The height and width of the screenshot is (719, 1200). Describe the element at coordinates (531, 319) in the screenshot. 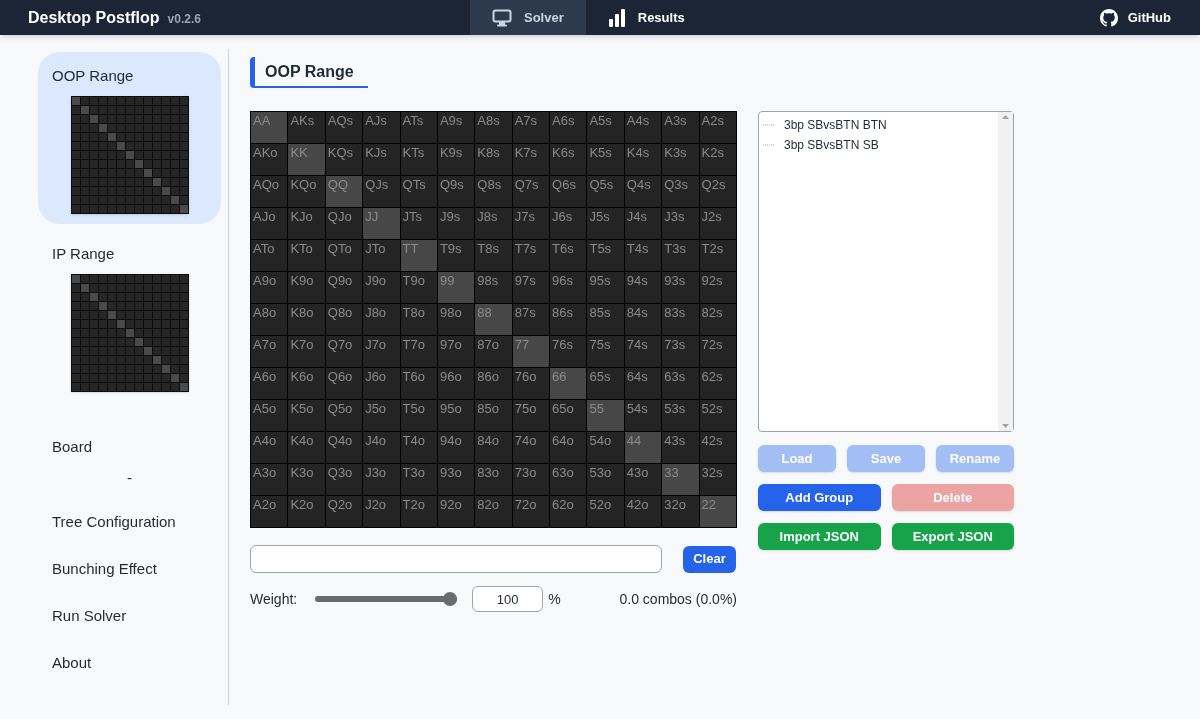

I see `hand-cell: 87s` at that location.